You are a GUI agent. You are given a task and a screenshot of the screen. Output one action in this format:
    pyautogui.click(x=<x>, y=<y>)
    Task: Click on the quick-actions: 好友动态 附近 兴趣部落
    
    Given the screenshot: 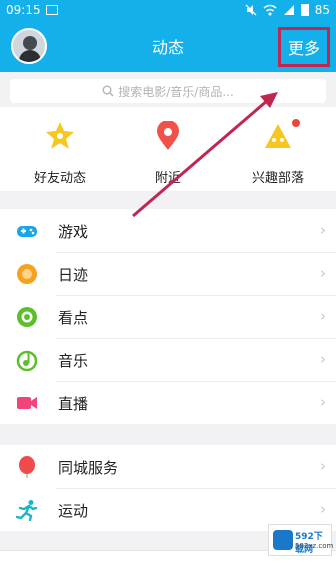 What is the action you would take?
    pyautogui.click(x=168, y=149)
    